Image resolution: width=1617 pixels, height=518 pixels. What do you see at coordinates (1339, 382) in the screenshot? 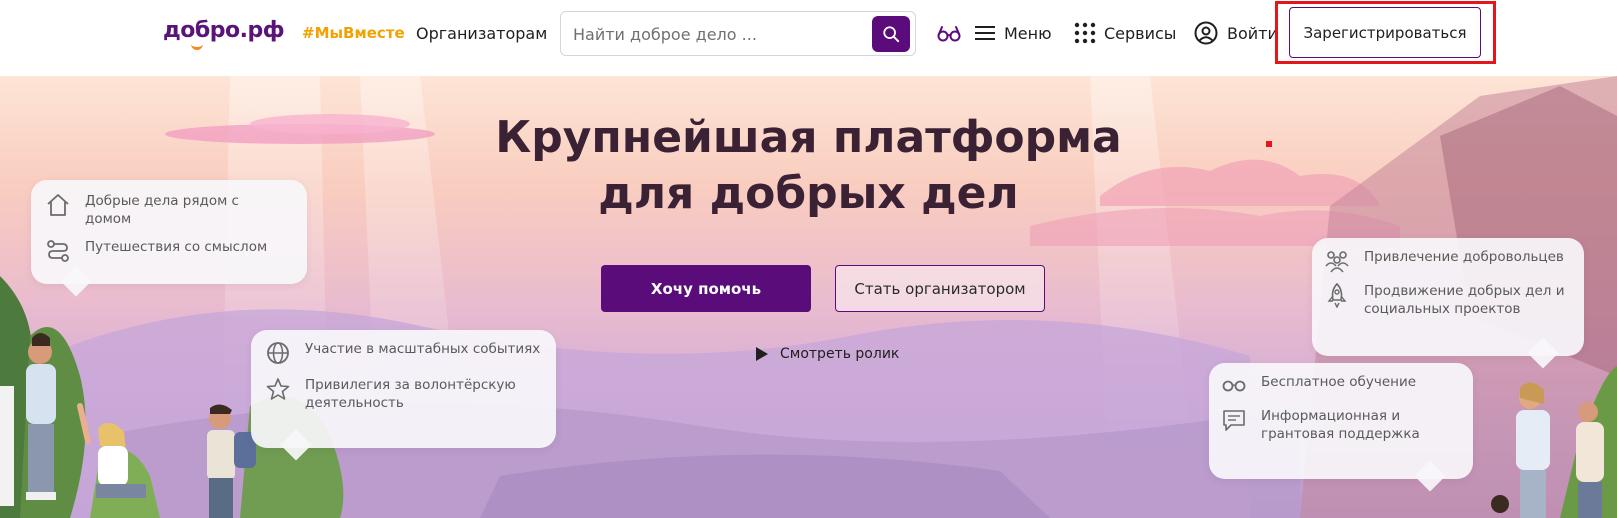
I see `feature-text: Бесплатное обучение` at bounding box center [1339, 382].